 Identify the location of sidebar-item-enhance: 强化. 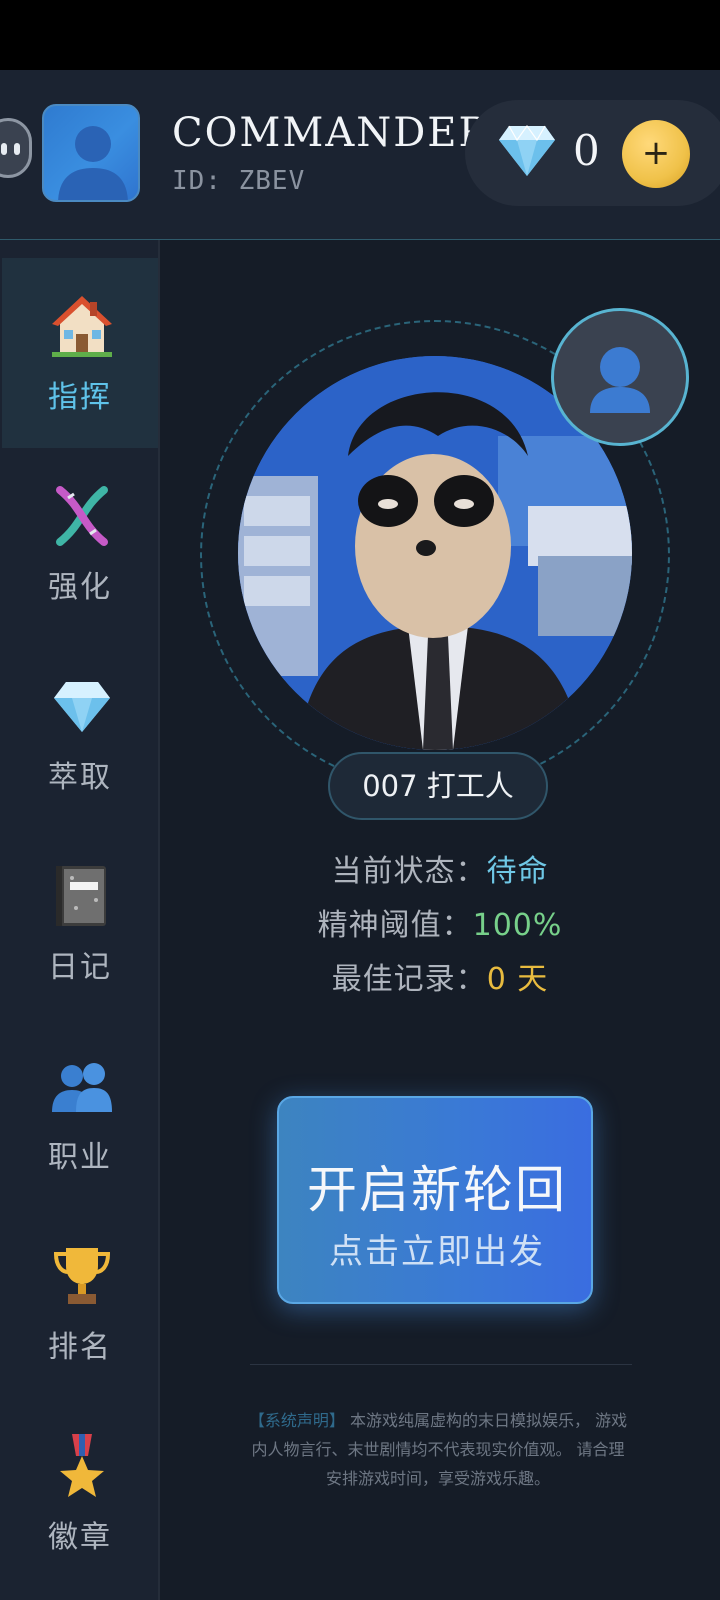
(80, 543).